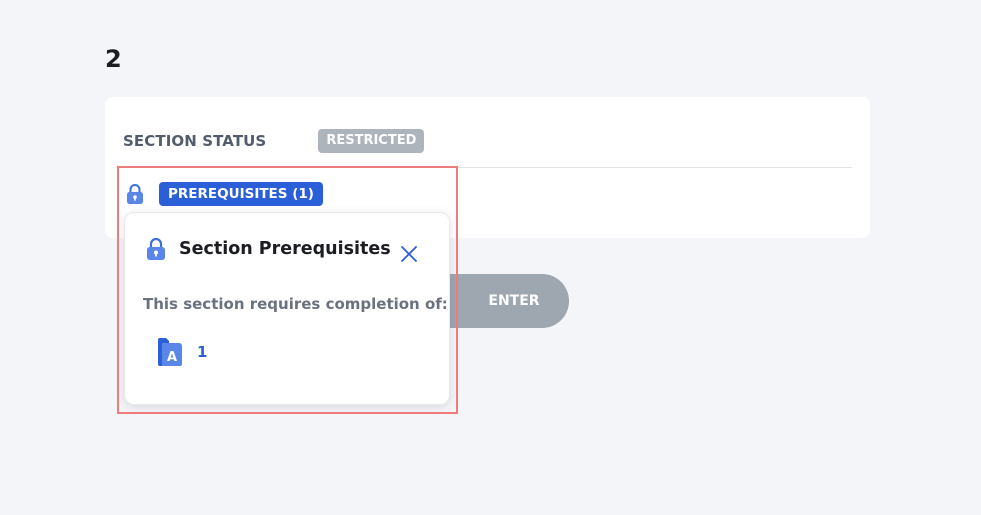 Image resolution: width=981 pixels, height=515 pixels. I want to click on popover-header: Section Prerequisites, so click(268, 249).